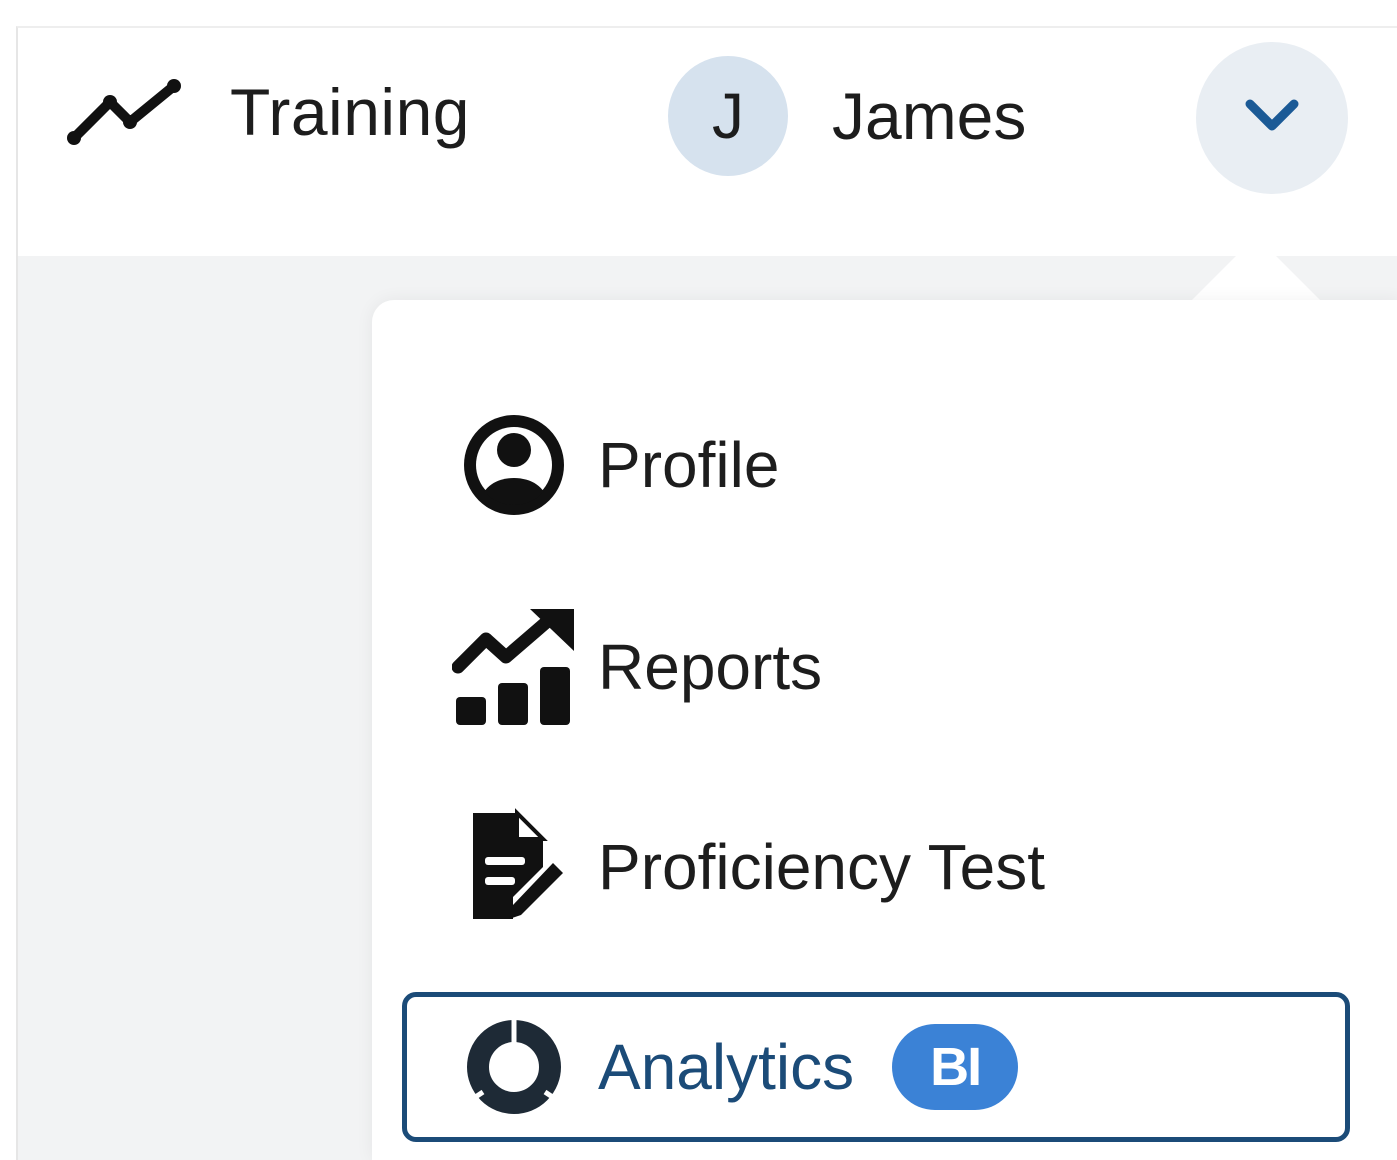 The width and height of the screenshot is (1397, 1160). I want to click on user-menu-toggle-button, so click(1272, 118).